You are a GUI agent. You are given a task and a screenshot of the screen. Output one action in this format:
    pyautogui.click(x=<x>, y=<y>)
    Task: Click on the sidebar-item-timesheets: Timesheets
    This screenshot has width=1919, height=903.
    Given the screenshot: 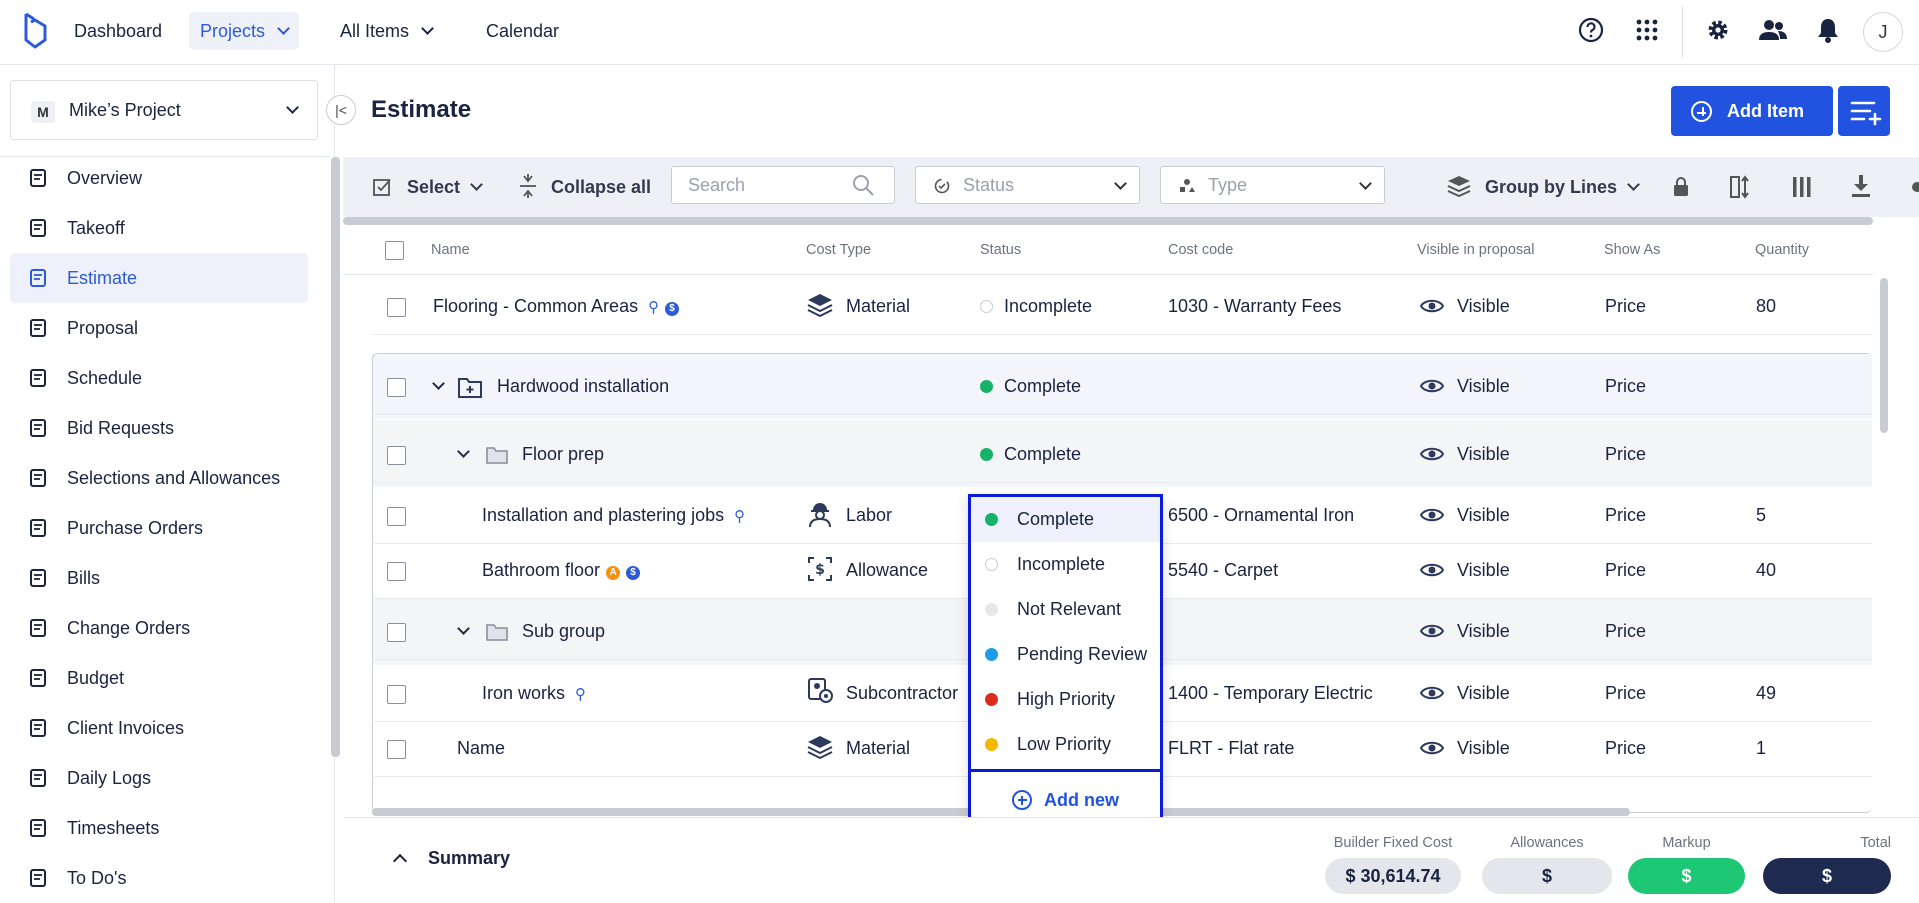 What is the action you would take?
    pyautogui.click(x=159, y=828)
    